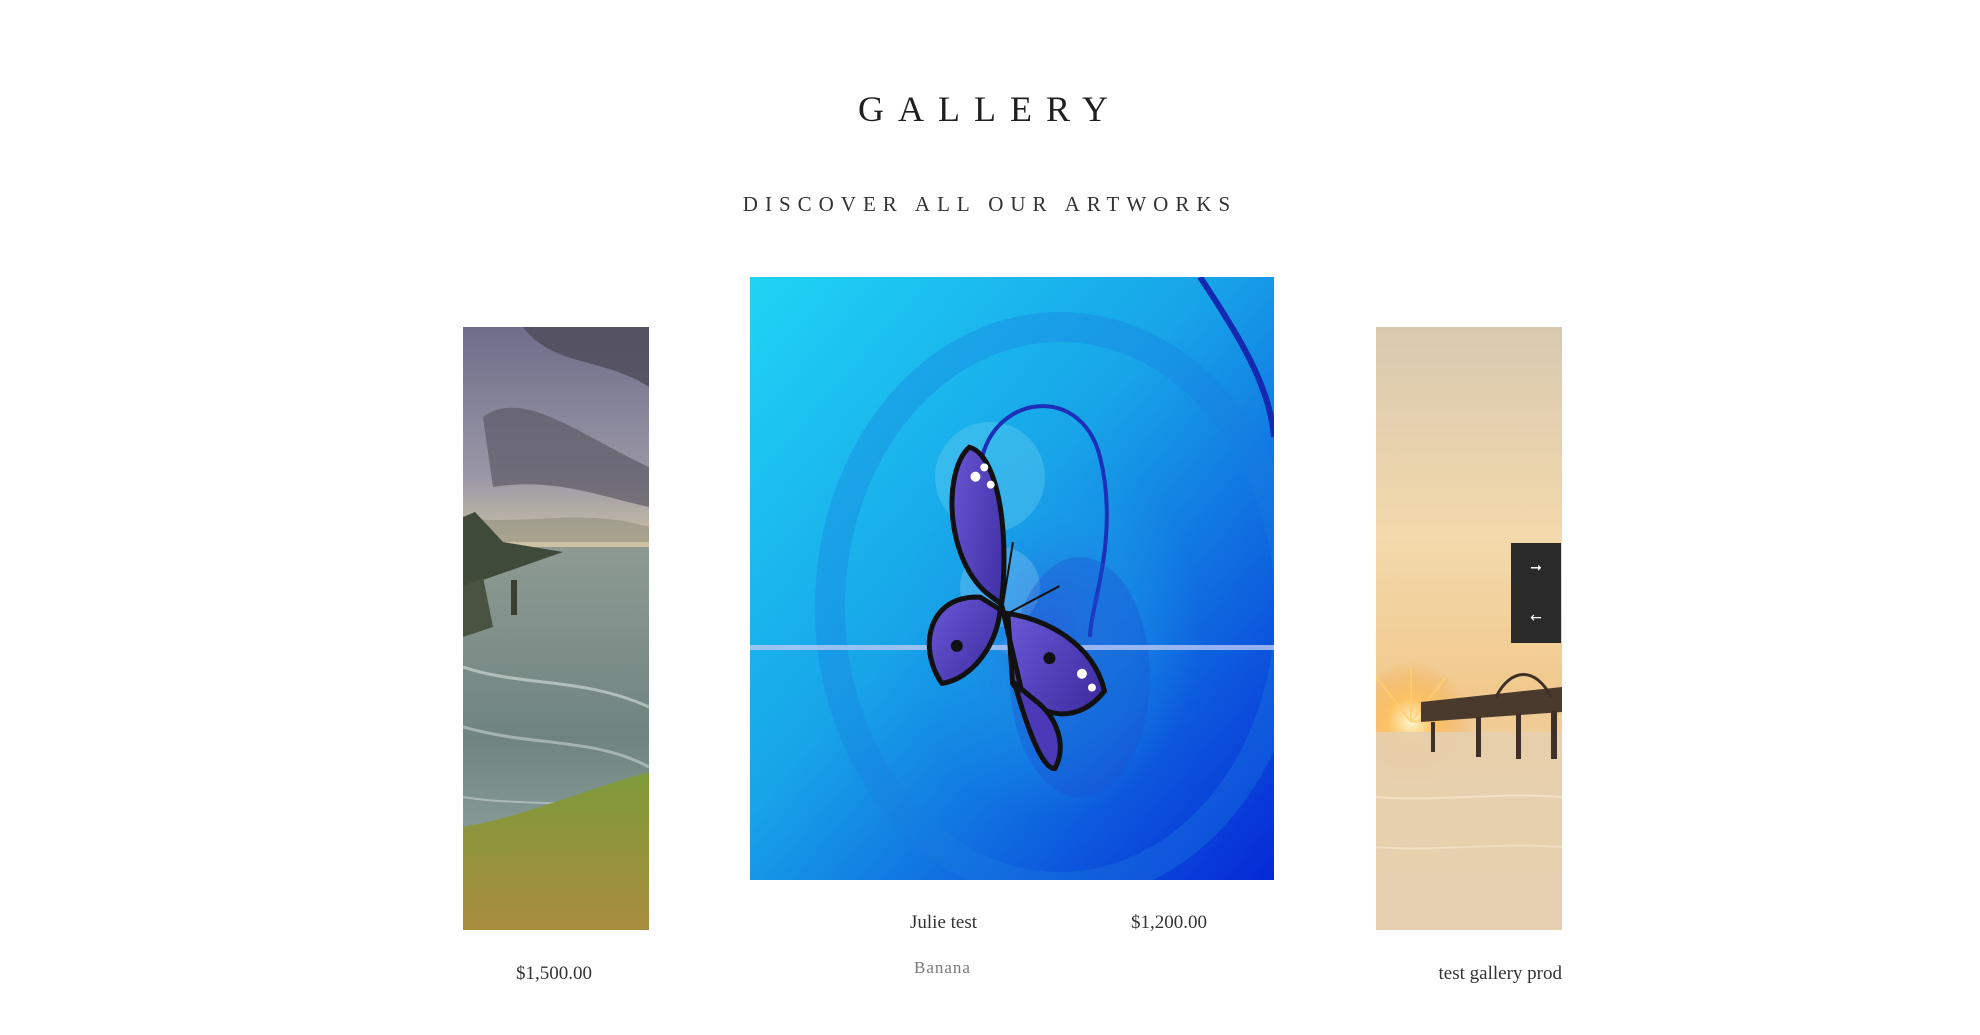 This screenshot has height=1035, width=1980. I want to click on carousel-prev-button: ←, so click(1536, 618).